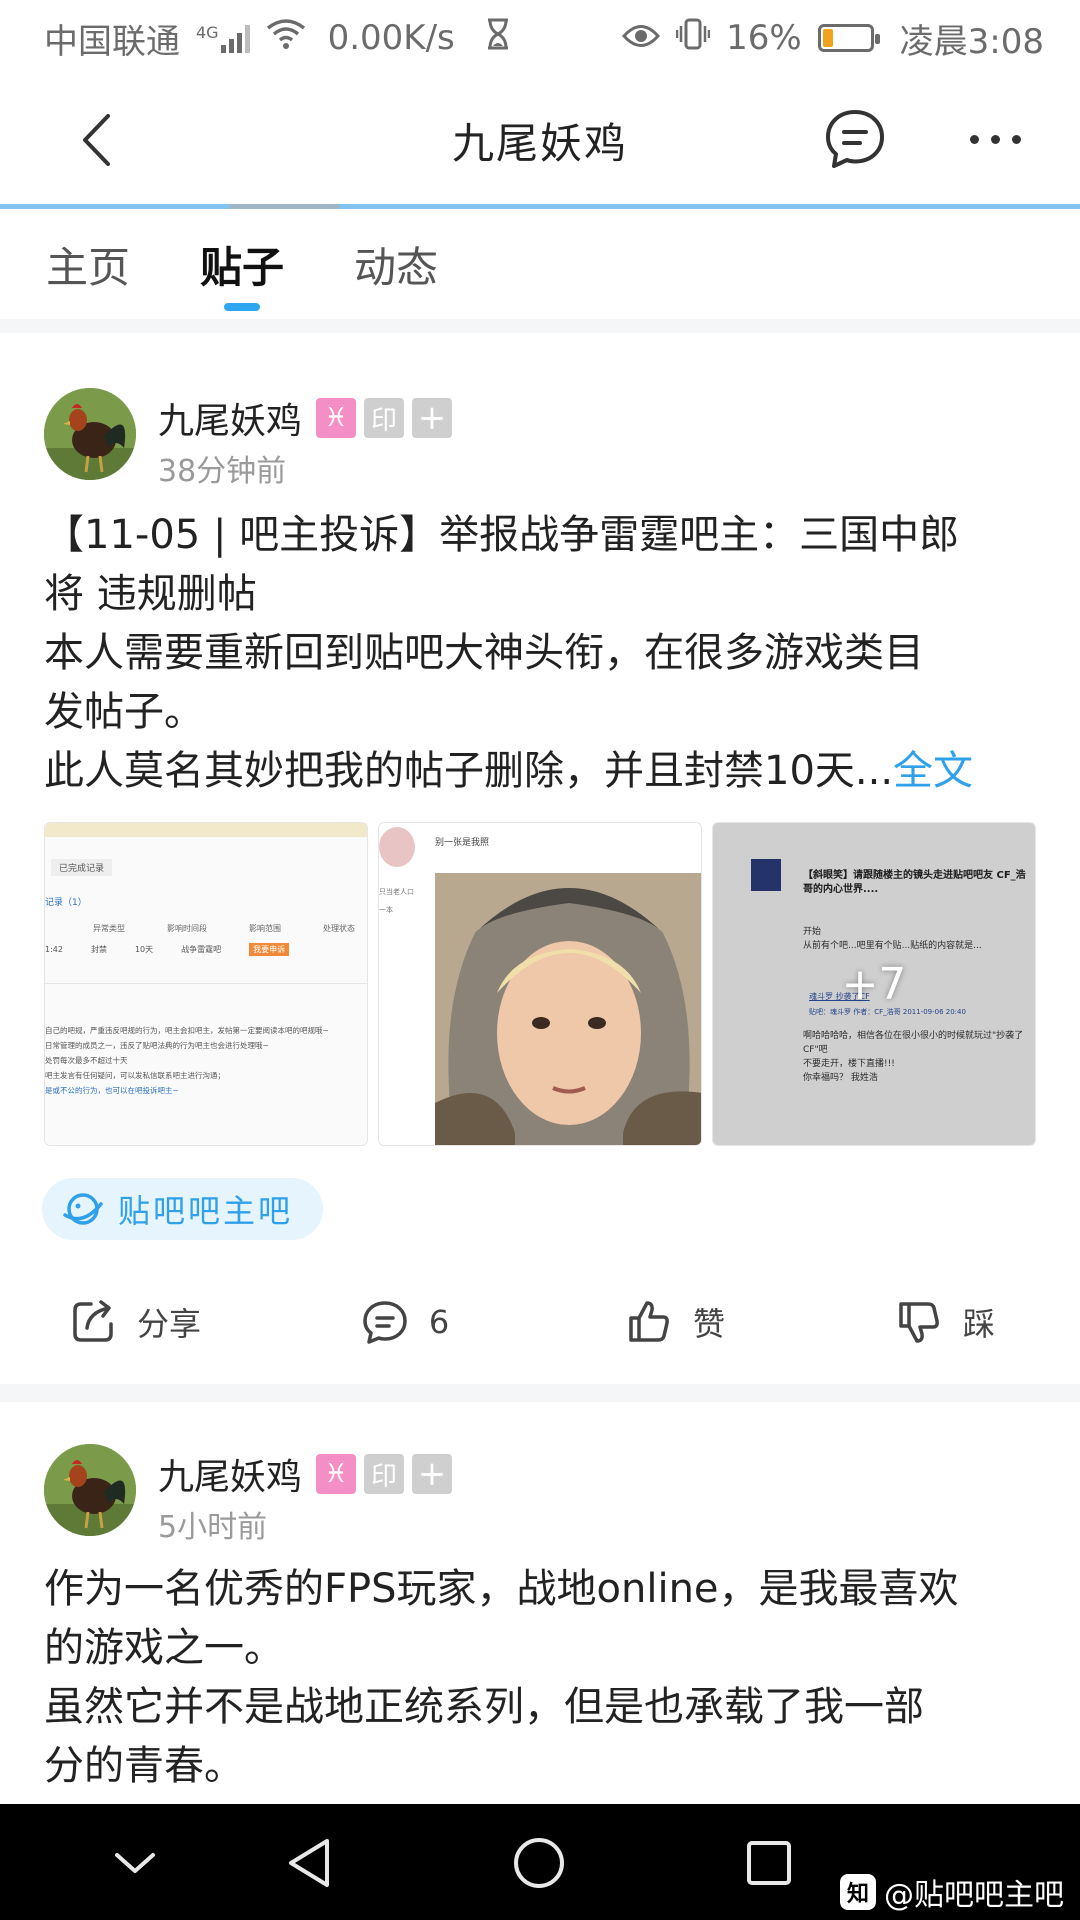 This screenshot has width=1080, height=1920. Describe the element at coordinates (112, 1090) in the screenshot. I see `screenshot-note: 是或不公的行为，也可以在吧投诉吧主~` at that location.